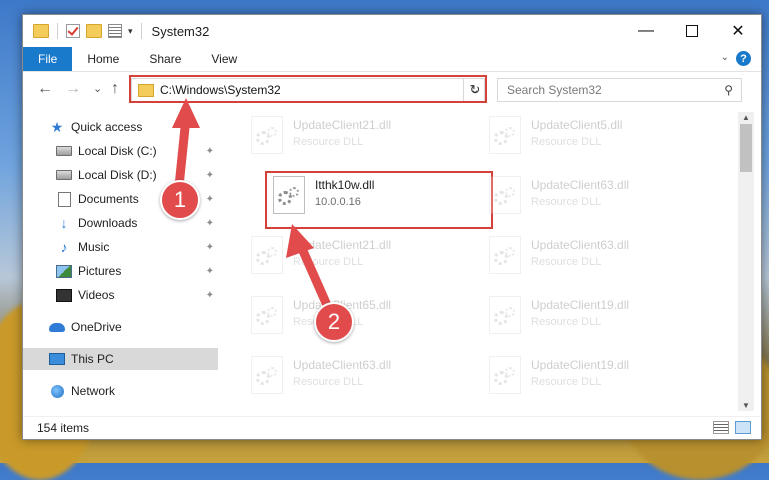 The height and width of the screenshot is (480, 769). I want to click on file-item: UpdateClient65.dll Resource DLL, so click(360, 317).